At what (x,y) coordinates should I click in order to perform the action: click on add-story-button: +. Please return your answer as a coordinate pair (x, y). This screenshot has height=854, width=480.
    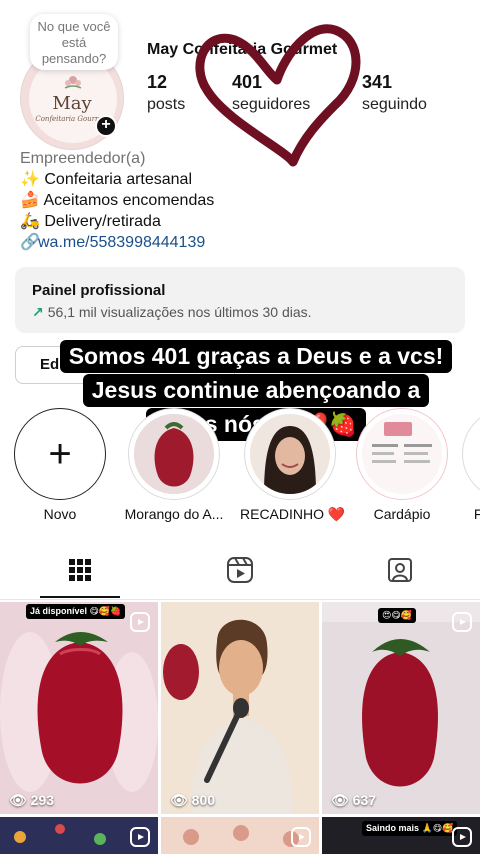
    Looking at the image, I should click on (106, 126).